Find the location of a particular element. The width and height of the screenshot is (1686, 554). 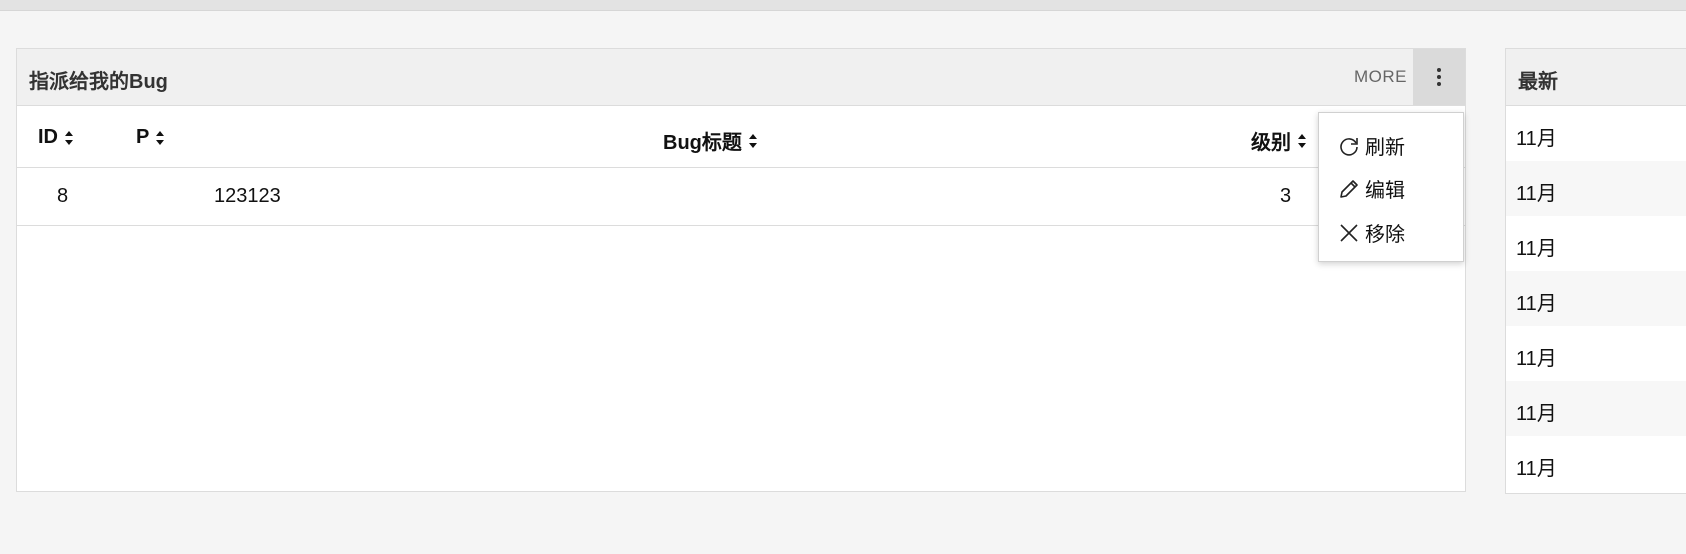

menu-item-edit: 编辑 is located at coordinates (1371, 188).